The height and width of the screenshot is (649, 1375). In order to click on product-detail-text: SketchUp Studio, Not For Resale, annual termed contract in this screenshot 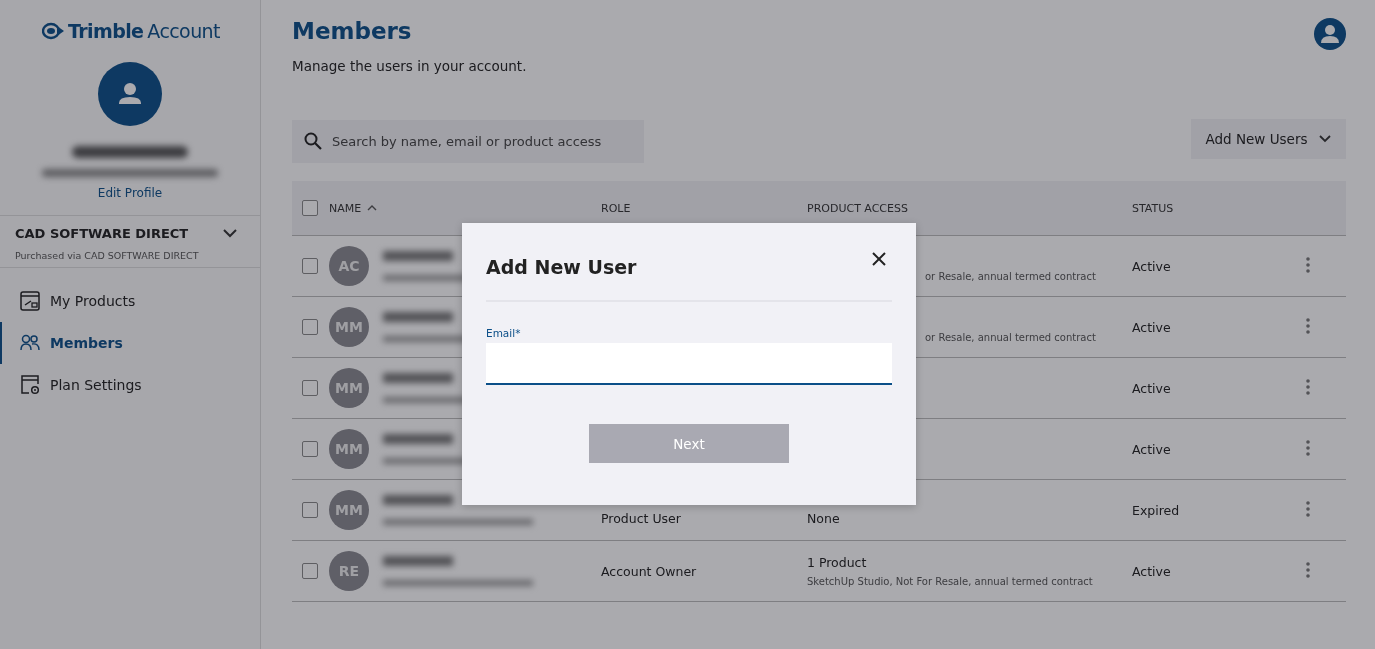, I will do `click(950, 581)`.